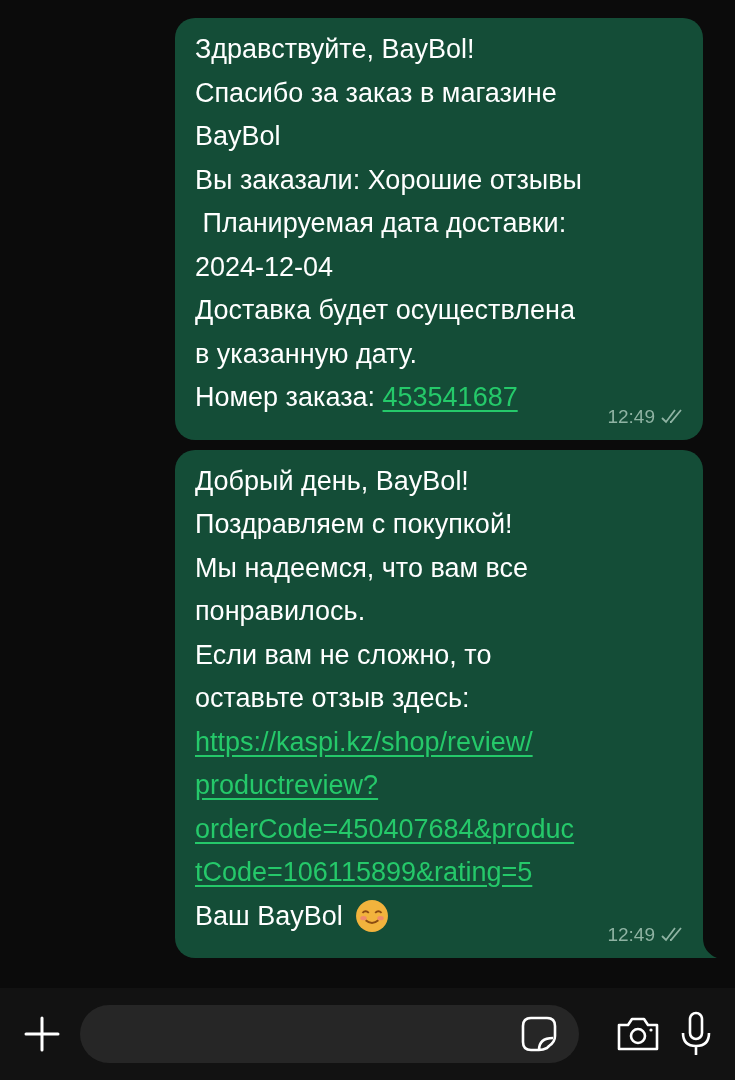  I want to click on message-text: Ваш BayBol, so click(269, 916).